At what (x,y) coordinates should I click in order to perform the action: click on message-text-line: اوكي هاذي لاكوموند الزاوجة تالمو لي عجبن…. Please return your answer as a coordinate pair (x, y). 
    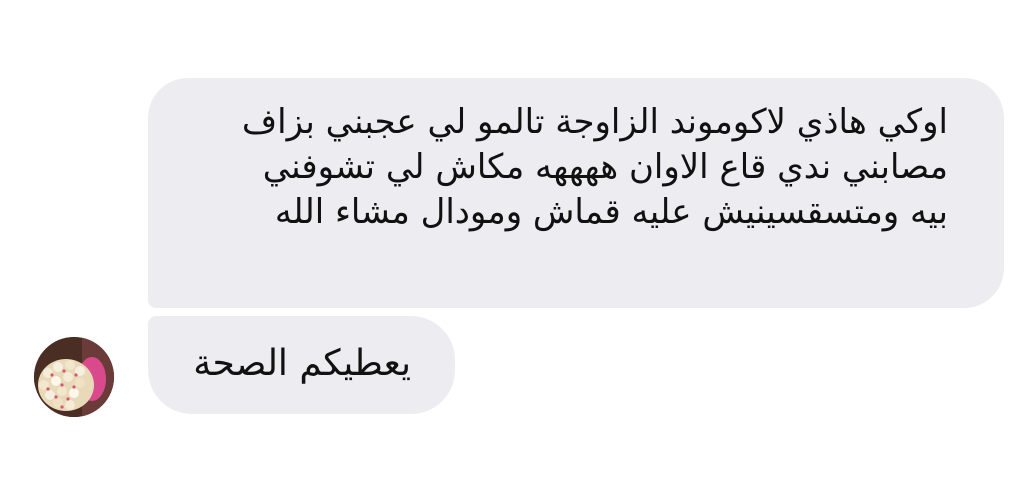
    Looking at the image, I should click on (594, 122).